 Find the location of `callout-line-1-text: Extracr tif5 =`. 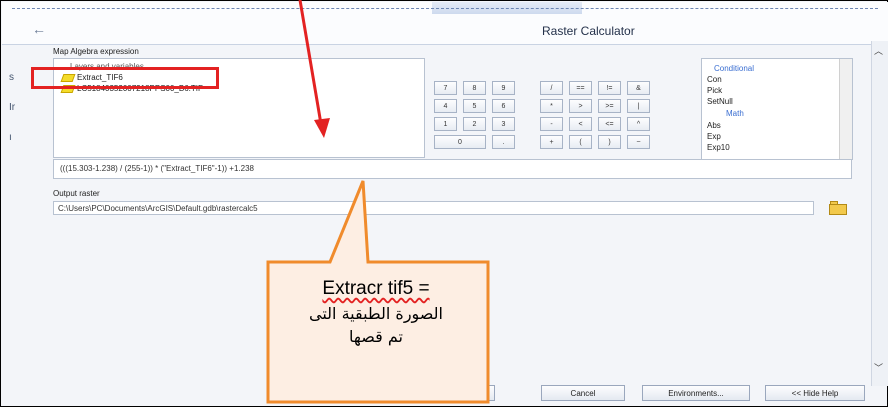

callout-line-1-text: Extracr tif5 = is located at coordinates (376, 288).